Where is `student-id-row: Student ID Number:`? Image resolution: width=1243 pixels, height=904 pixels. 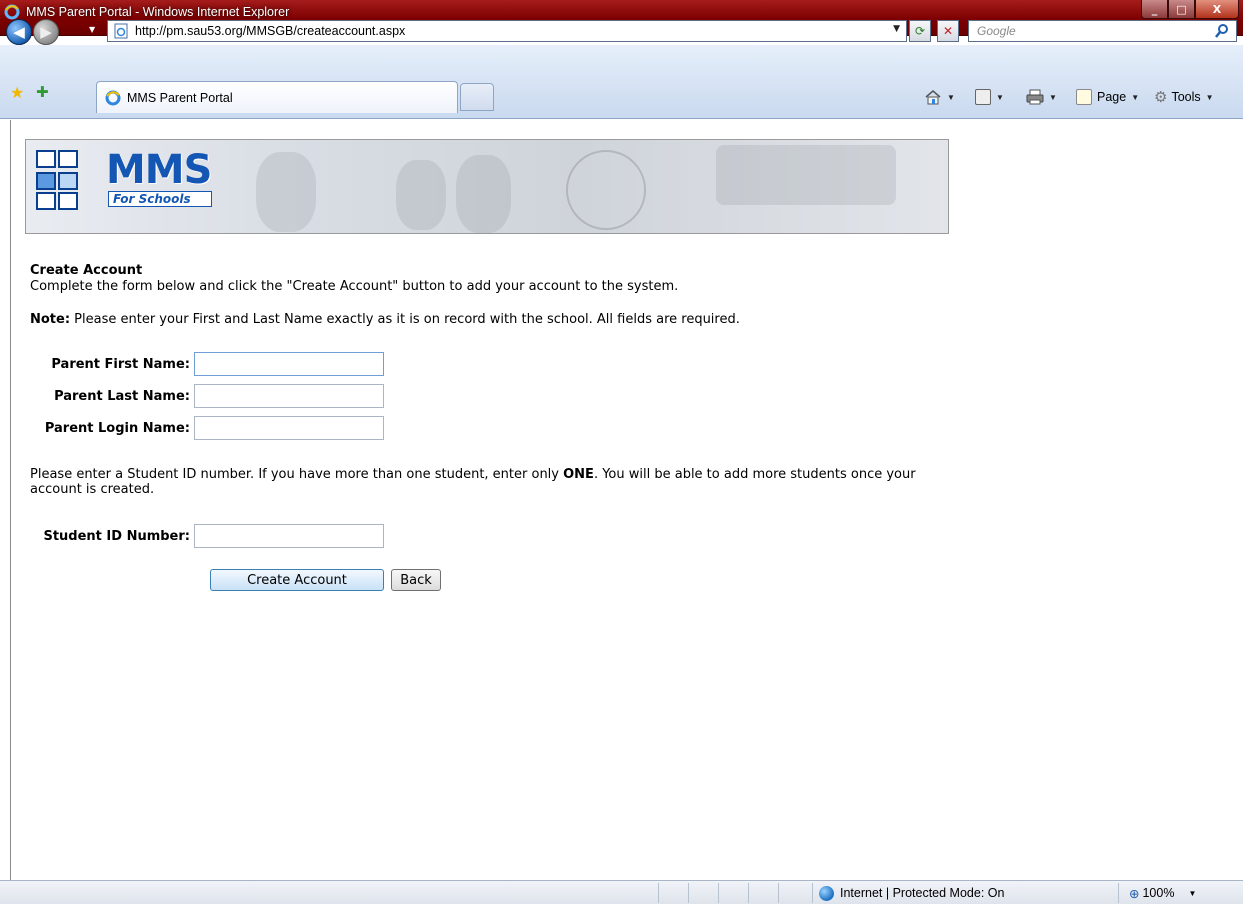 student-id-row: Student ID Number: is located at coordinates (207, 536).